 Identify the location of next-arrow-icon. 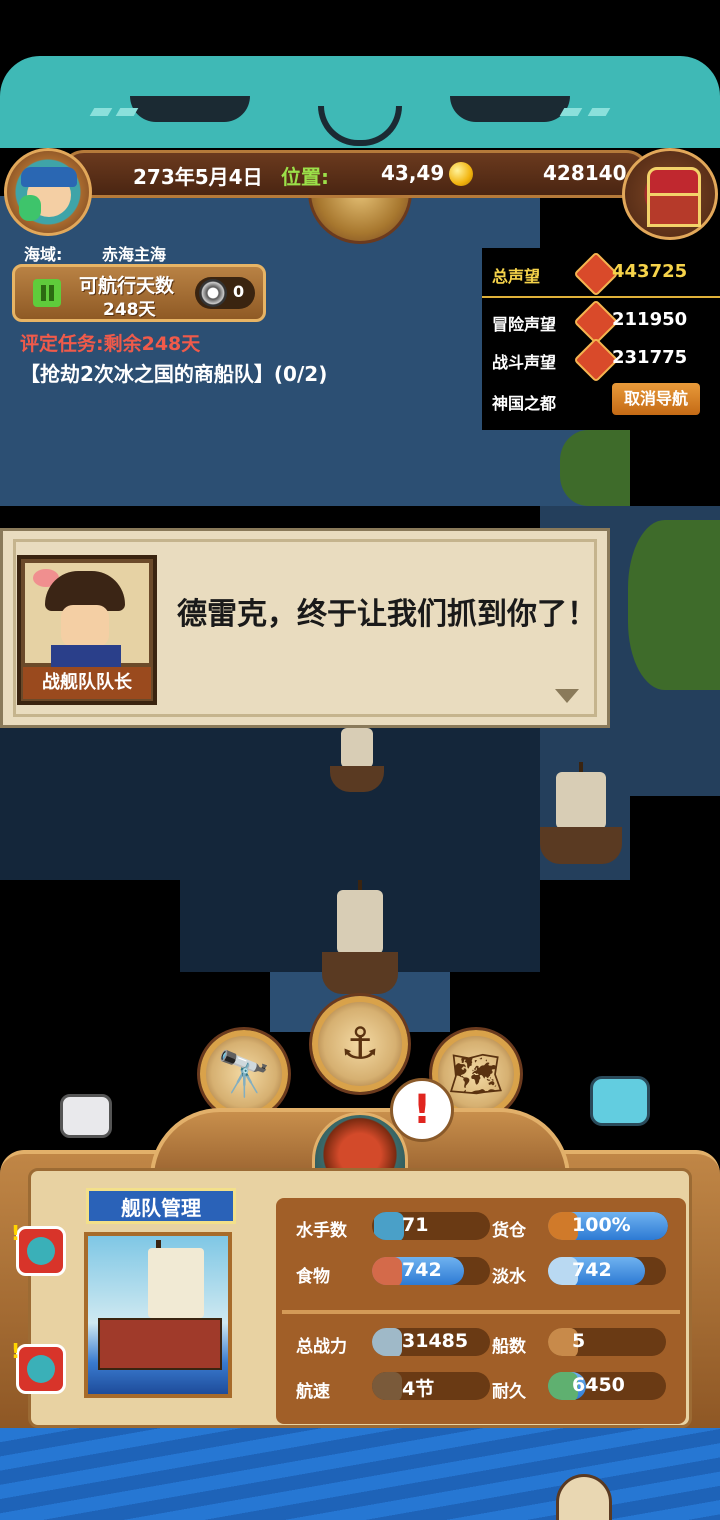
(567, 696).